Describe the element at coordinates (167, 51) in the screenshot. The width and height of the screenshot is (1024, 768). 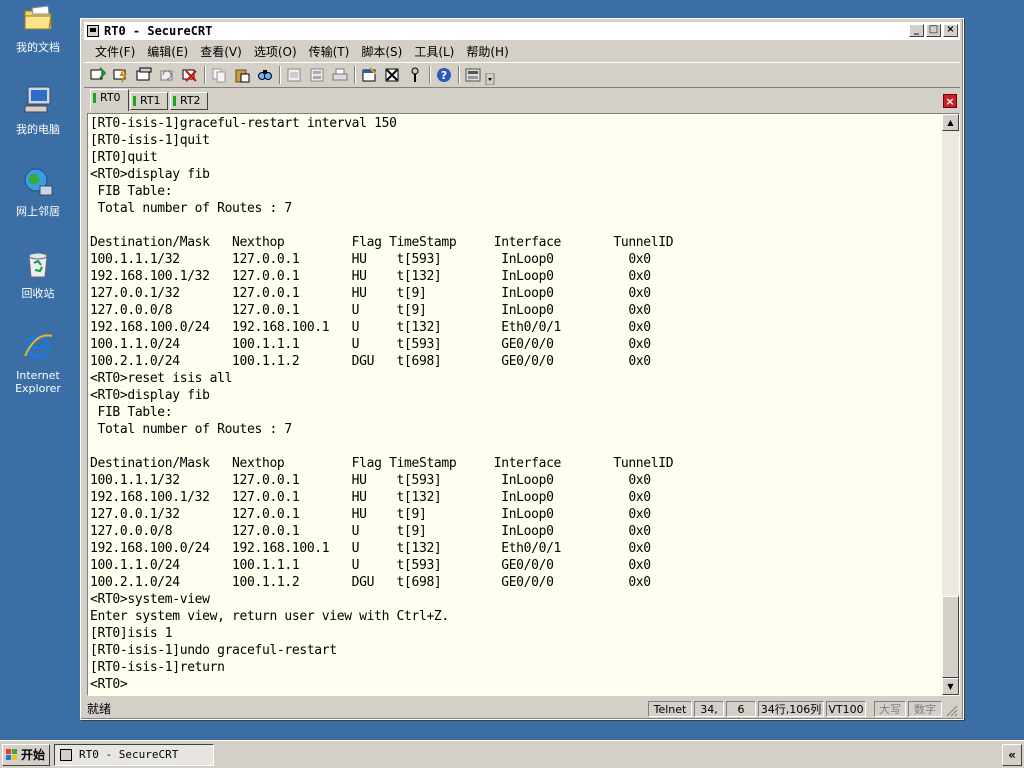
I see `menu-edit: 编辑(E)` at that location.